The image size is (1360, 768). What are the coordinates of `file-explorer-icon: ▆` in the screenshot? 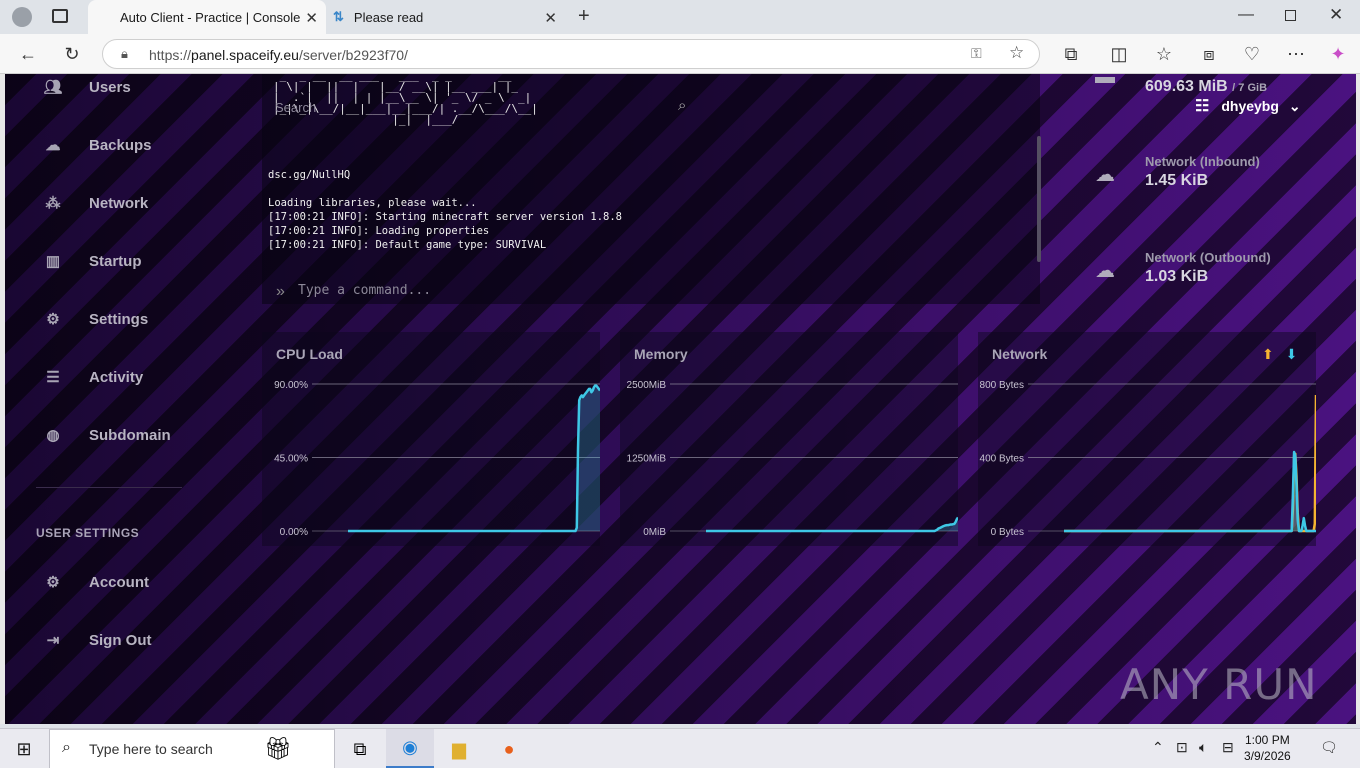 It's located at (459, 748).